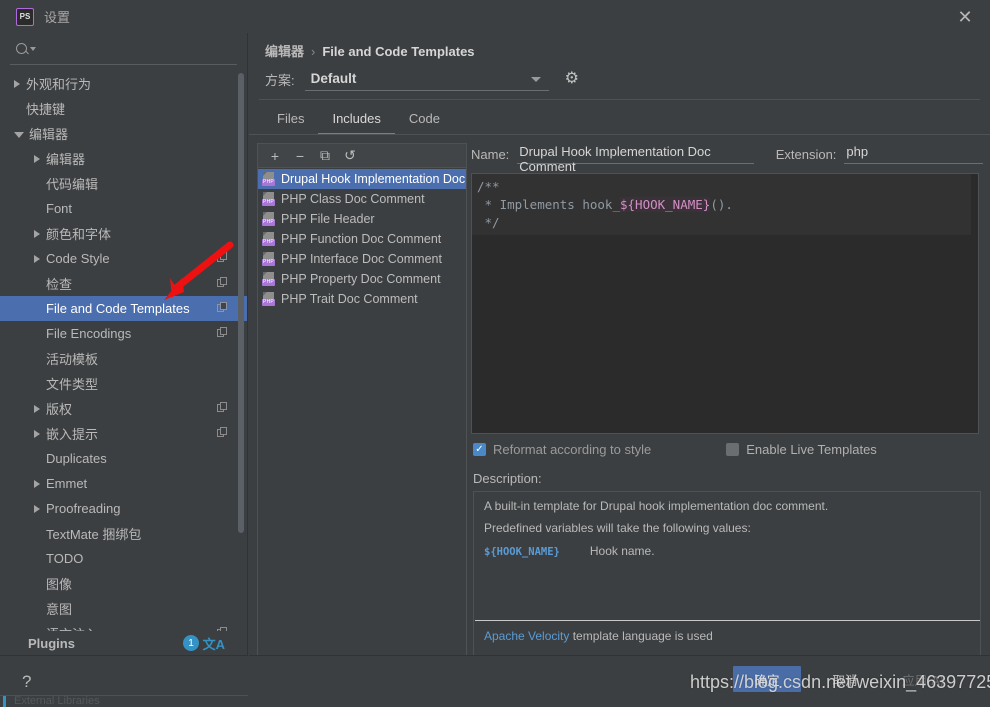  What do you see at coordinates (123, 283) in the screenshot?
I see `sidebar-item-8: 检查` at bounding box center [123, 283].